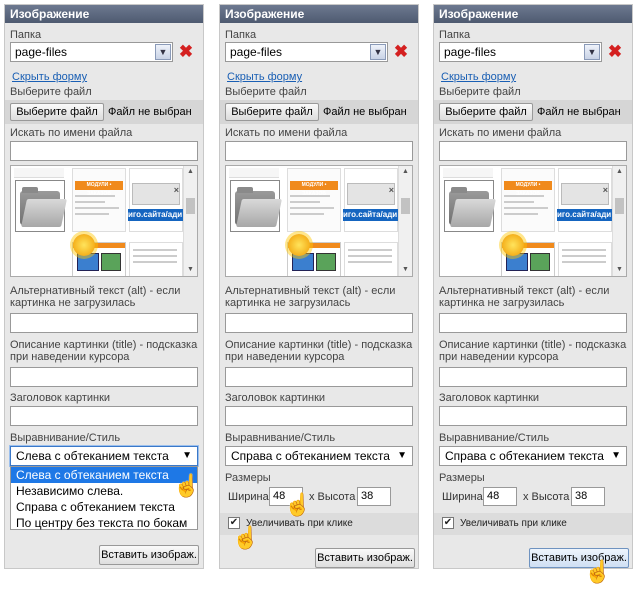 This screenshot has width=640, height=592. I want to click on panel-title: Изображение, so click(533, 14).